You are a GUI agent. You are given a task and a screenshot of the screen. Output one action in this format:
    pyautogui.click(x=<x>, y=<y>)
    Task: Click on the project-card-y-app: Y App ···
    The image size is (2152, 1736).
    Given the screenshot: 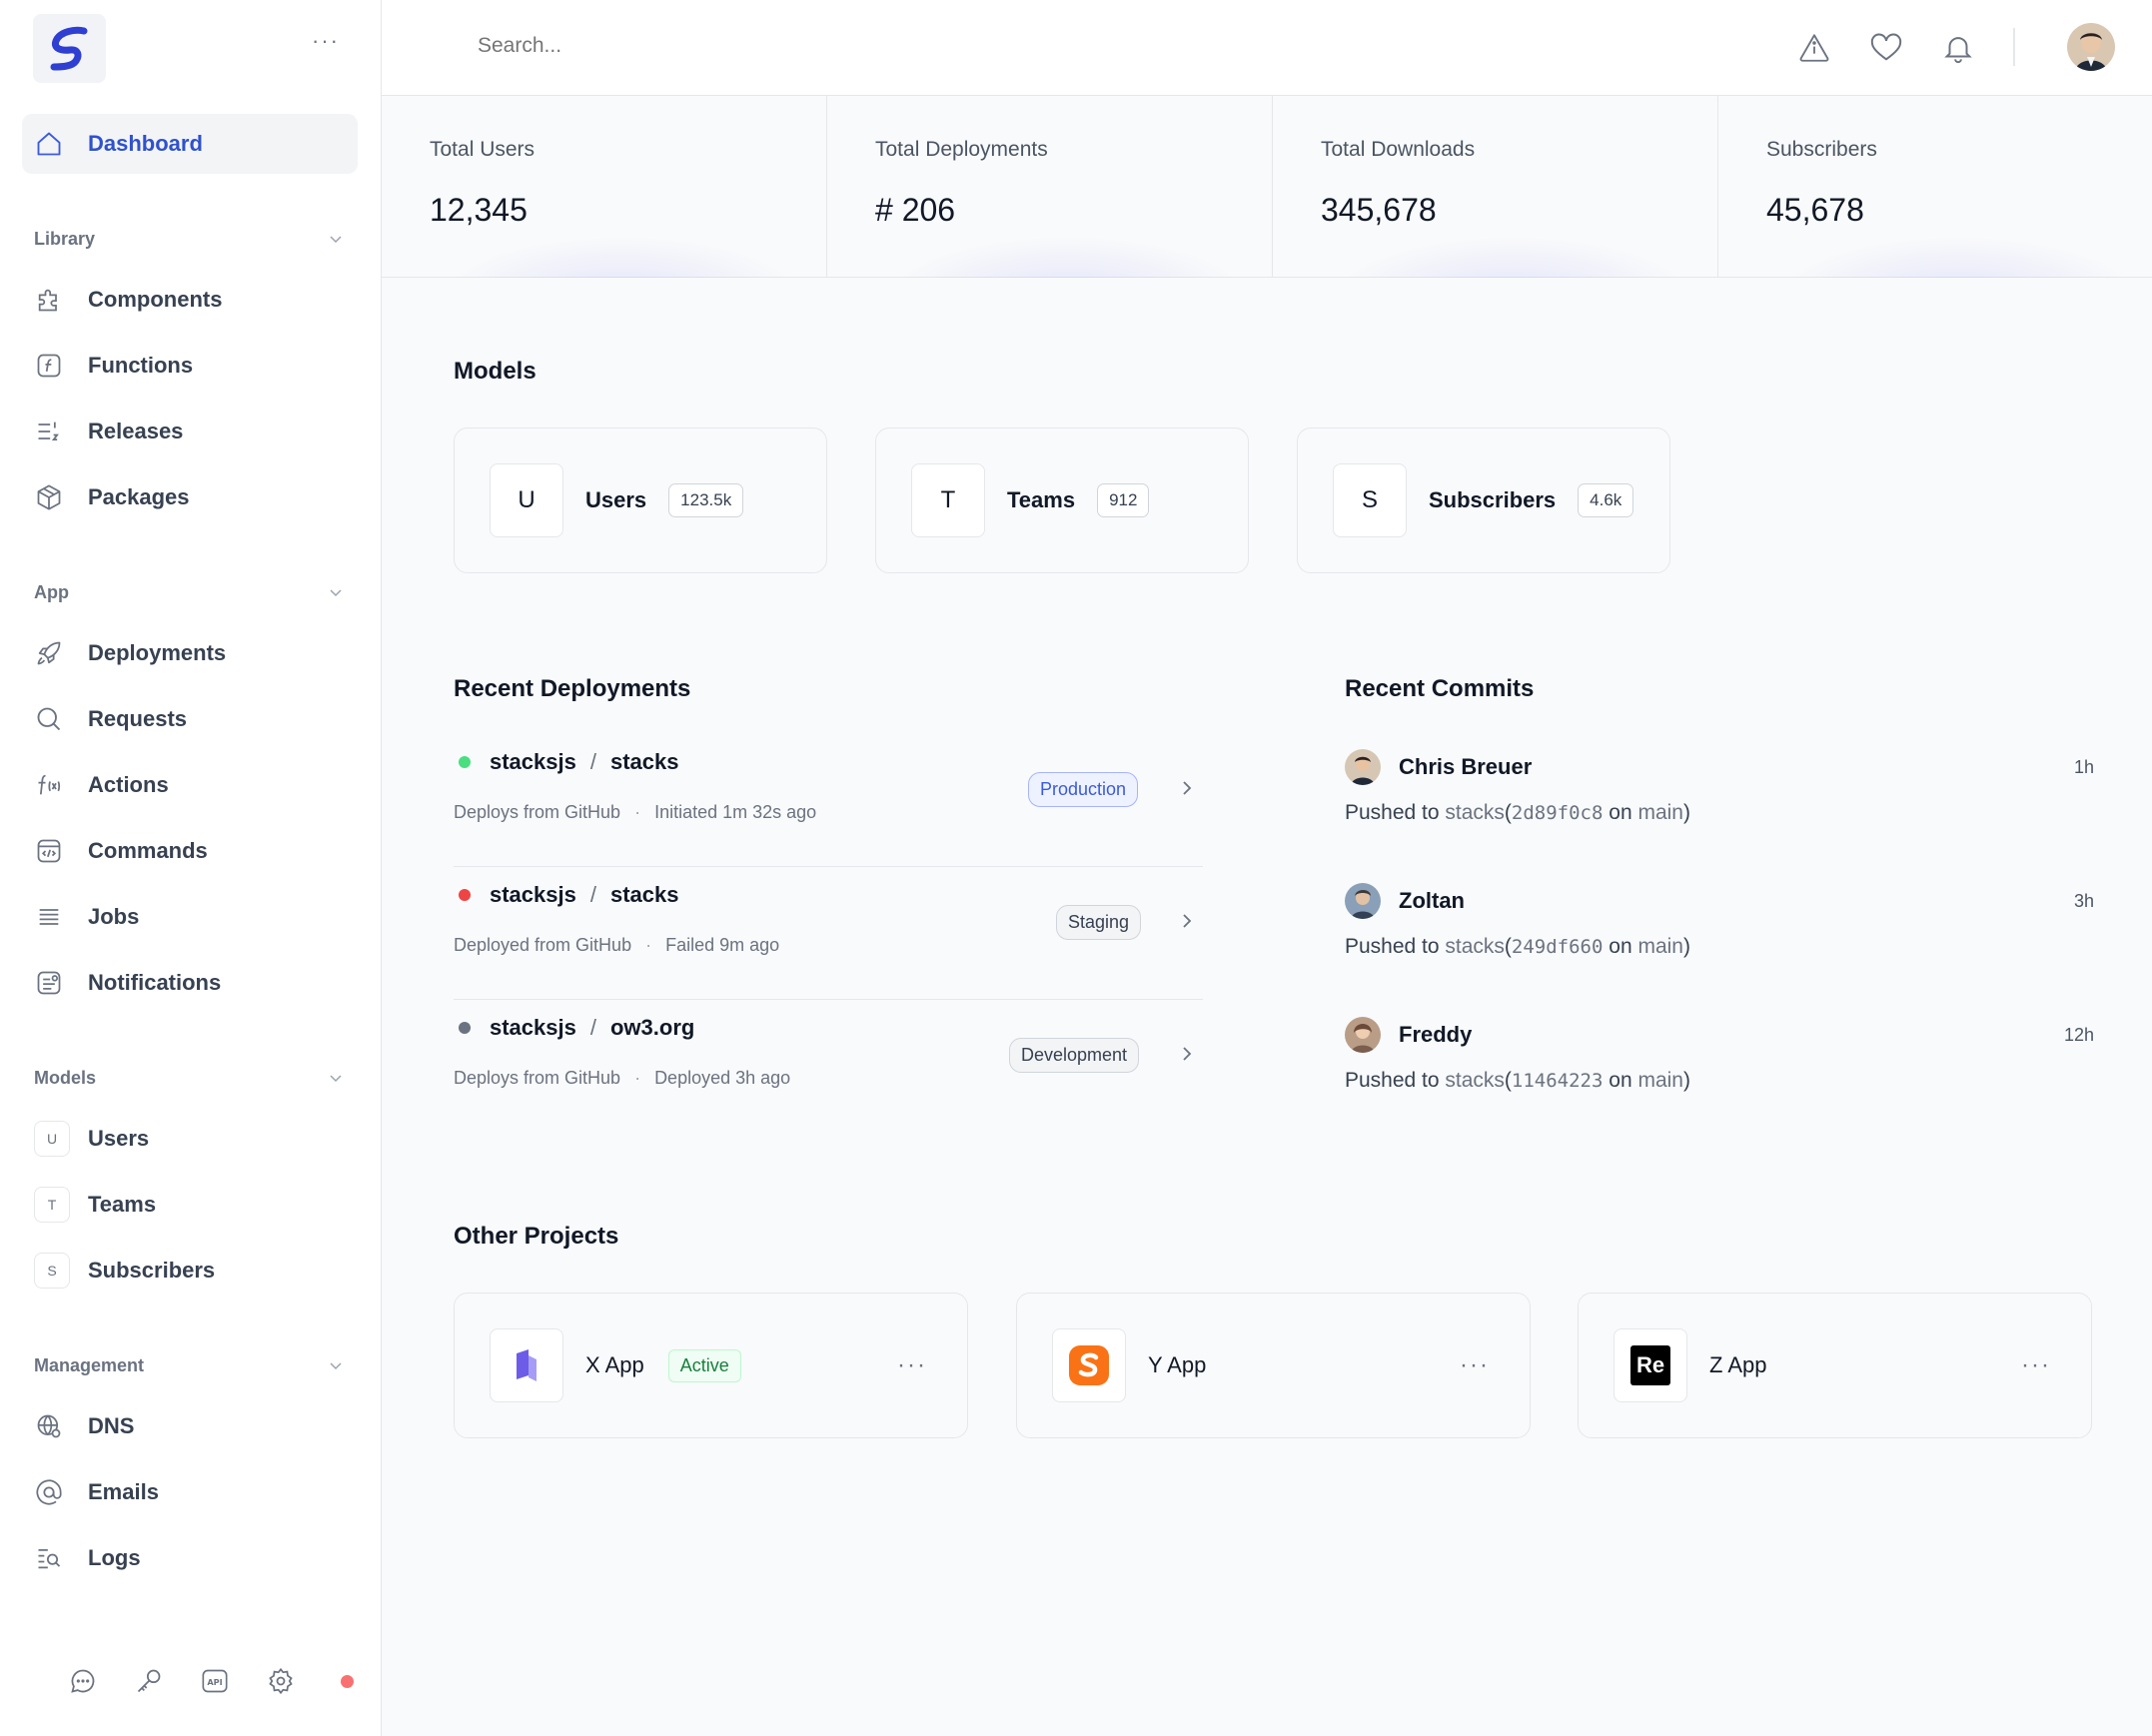 What is the action you would take?
    pyautogui.click(x=1273, y=1365)
    